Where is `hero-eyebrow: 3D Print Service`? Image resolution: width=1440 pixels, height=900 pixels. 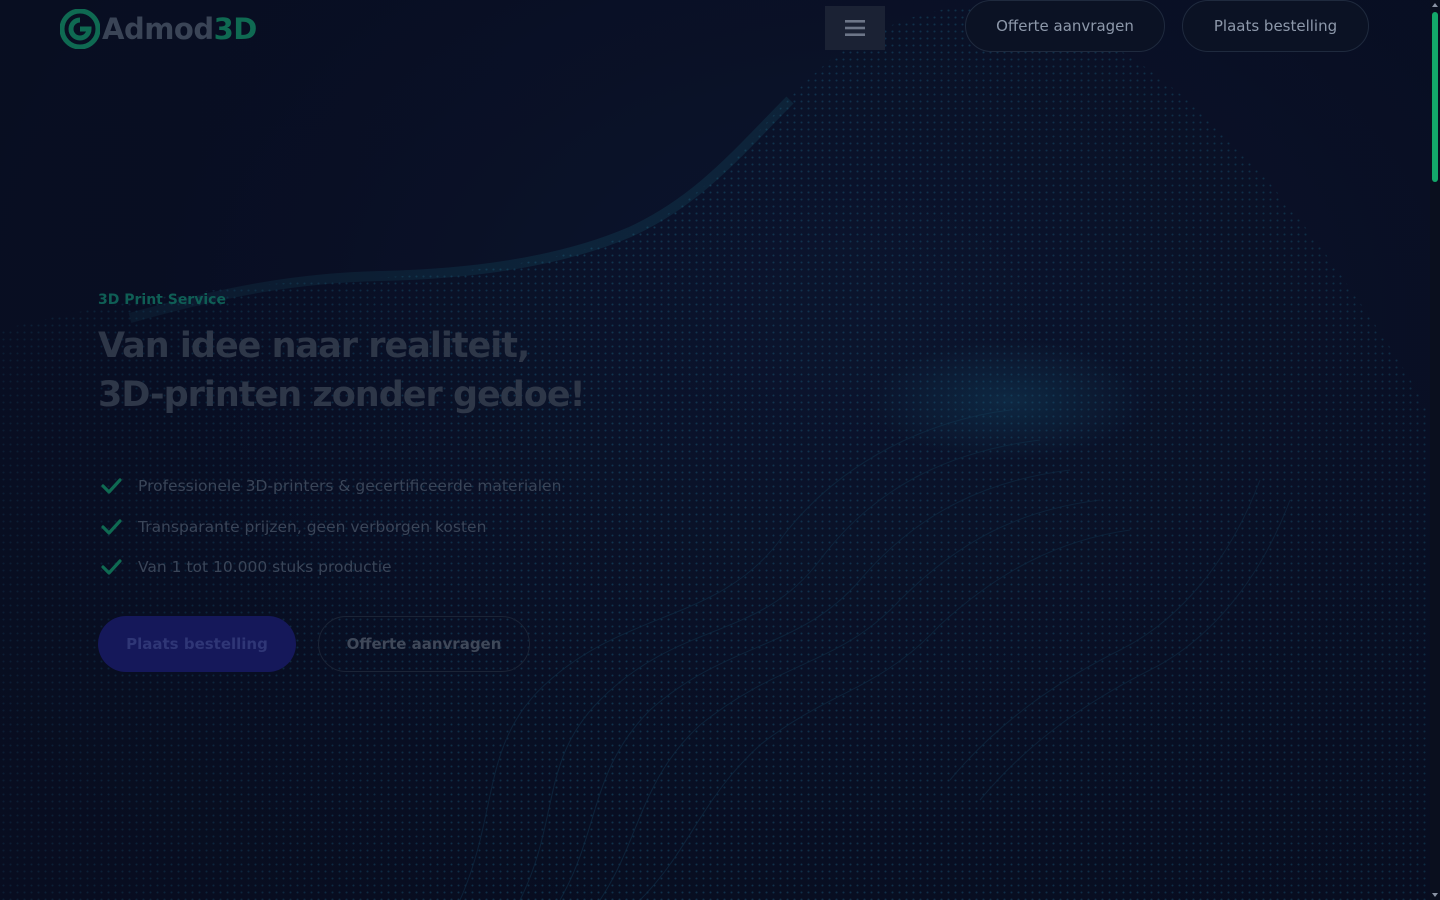
hero-eyebrow: 3D Print Service is located at coordinates (162, 300).